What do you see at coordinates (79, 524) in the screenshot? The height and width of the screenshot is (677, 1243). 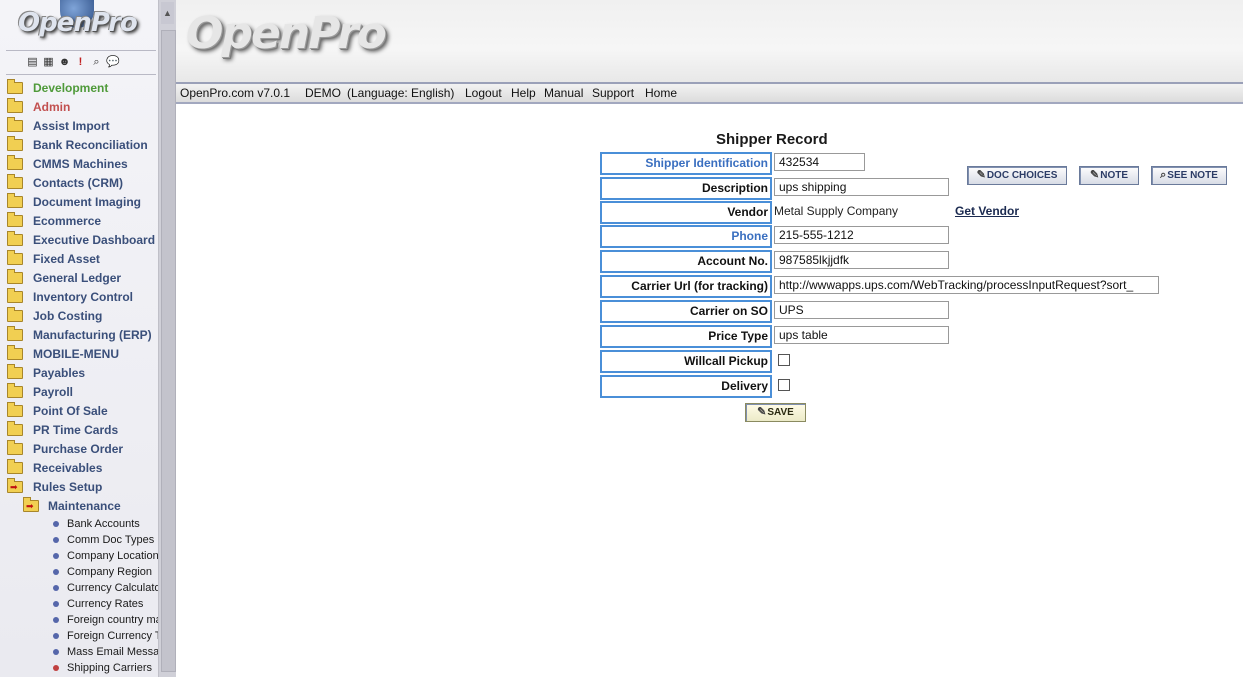 I see `sidebar-leaf-bank-accounts: Bank Accounts` at bounding box center [79, 524].